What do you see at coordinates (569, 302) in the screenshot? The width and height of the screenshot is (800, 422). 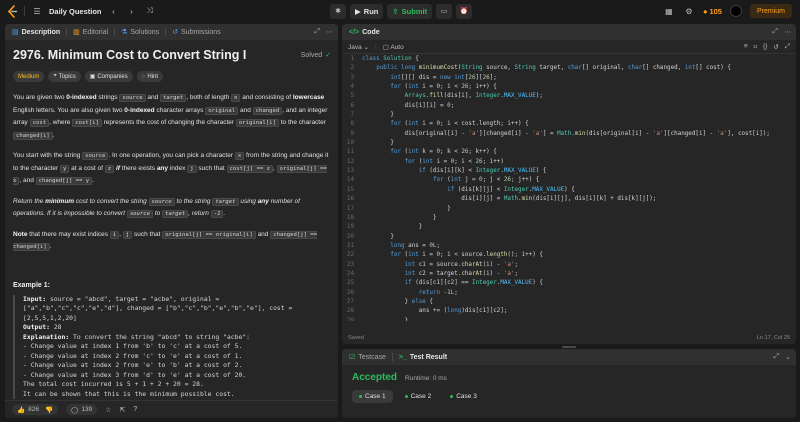 I see `code-line: 27 } else {` at bounding box center [569, 302].